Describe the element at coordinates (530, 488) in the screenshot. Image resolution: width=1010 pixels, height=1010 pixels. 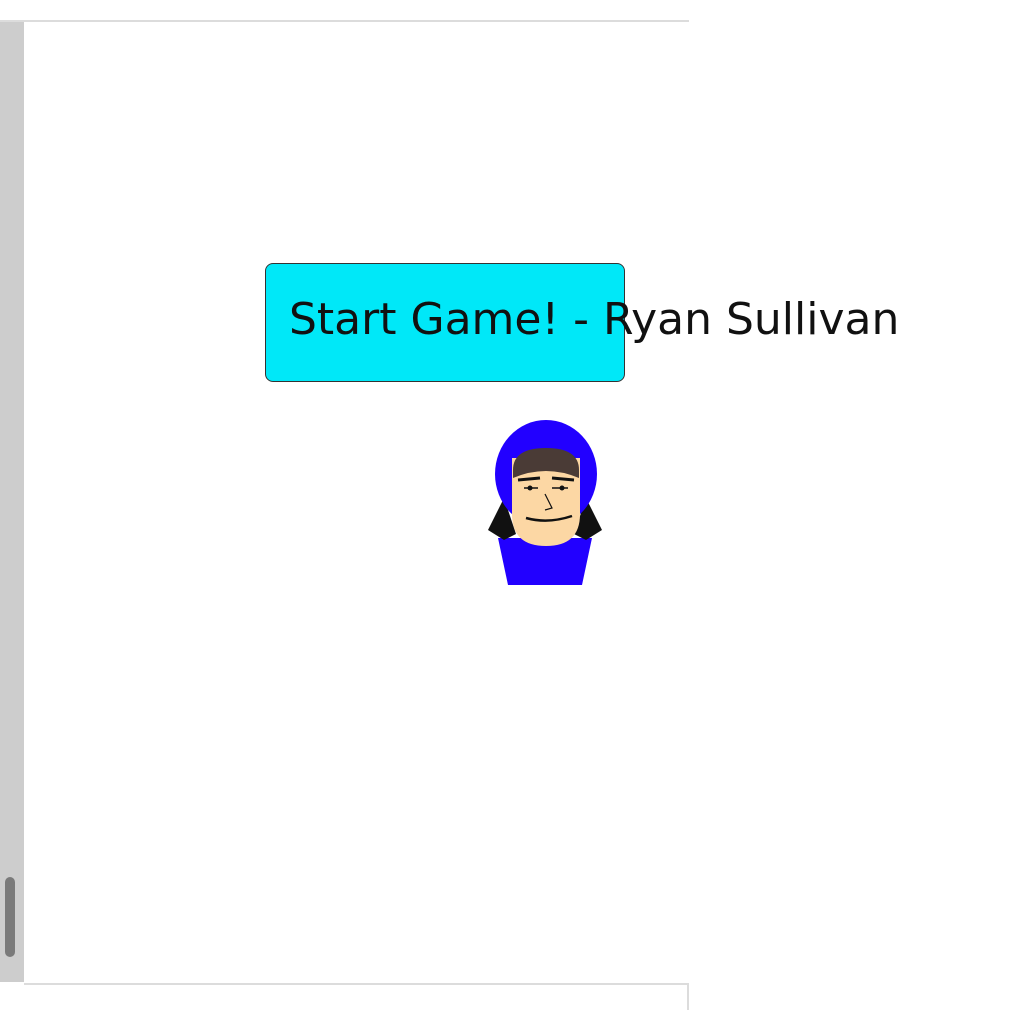
I see `character-pupil-left` at that location.